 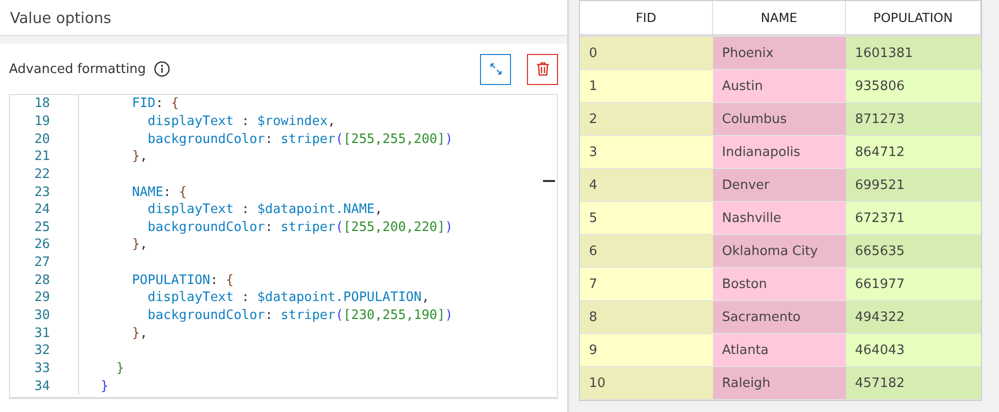 What do you see at coordinates (394, 139) in the screenshot?
I see `code-token: [255,255,200]` at bounding box center [394, 139].